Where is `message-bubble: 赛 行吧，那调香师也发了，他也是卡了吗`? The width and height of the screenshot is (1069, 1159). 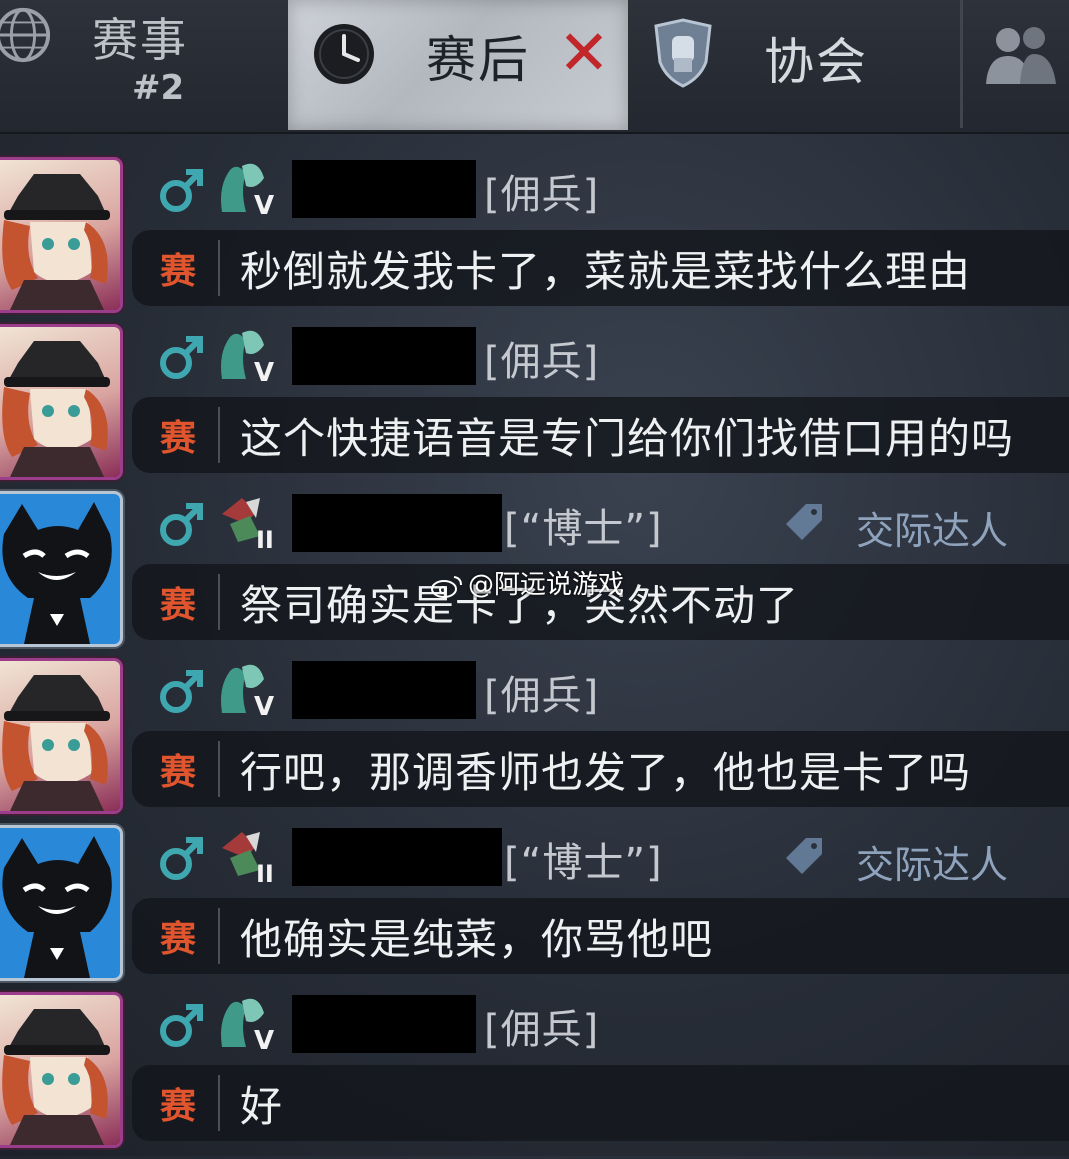
message-bubble: 赛 行吧，那调香师也发了，他也是卡了吗 is located at coordinates (600, 769).